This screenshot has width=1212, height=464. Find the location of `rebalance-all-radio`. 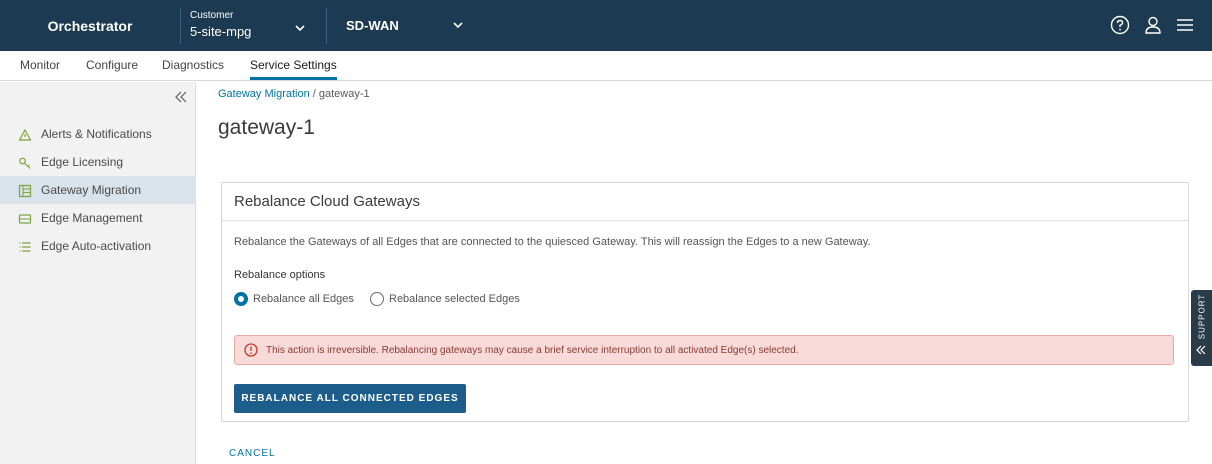

rebalance-all-radio is located at coordinates (241, 299).